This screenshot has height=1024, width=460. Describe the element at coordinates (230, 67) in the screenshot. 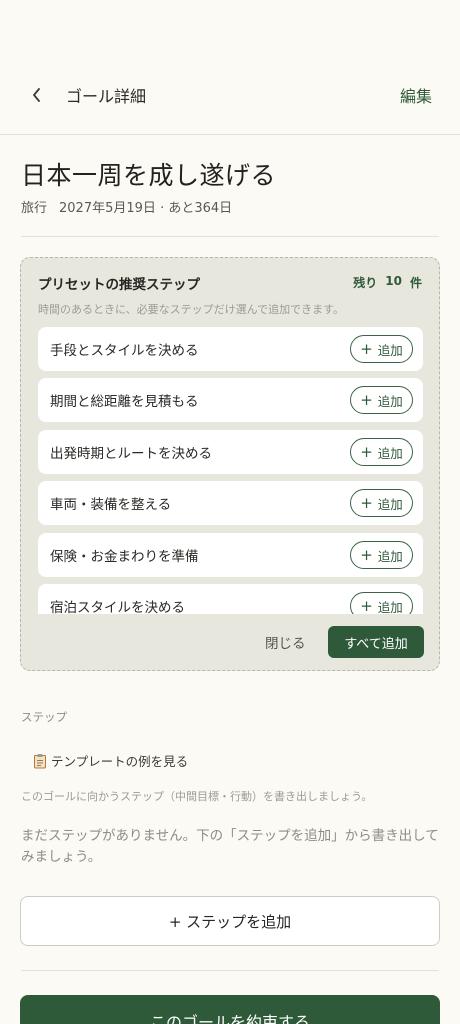

I see `app-header: ゴール詳細 編集` at that location.